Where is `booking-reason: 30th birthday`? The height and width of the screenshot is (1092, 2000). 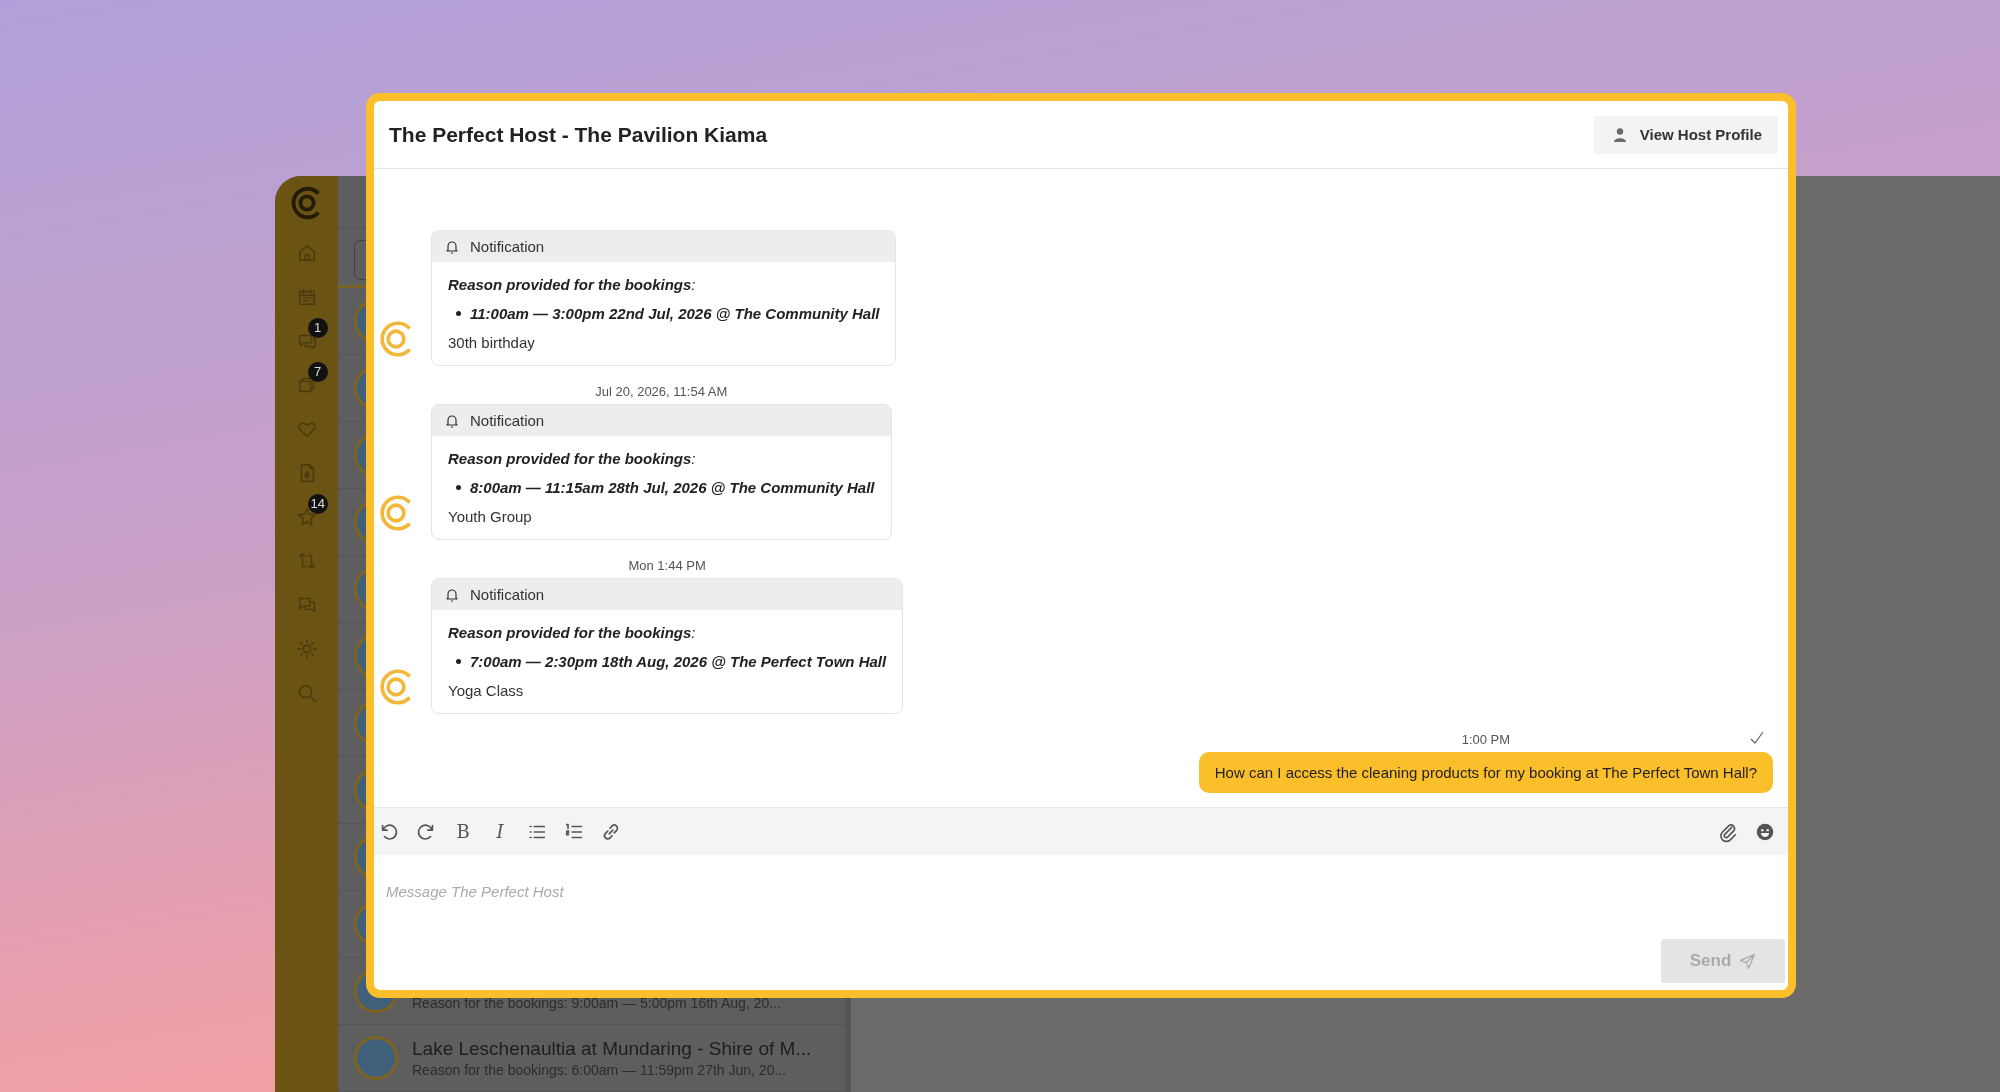
booking-reason: 30th birthday is located at coordinates (492, 342).